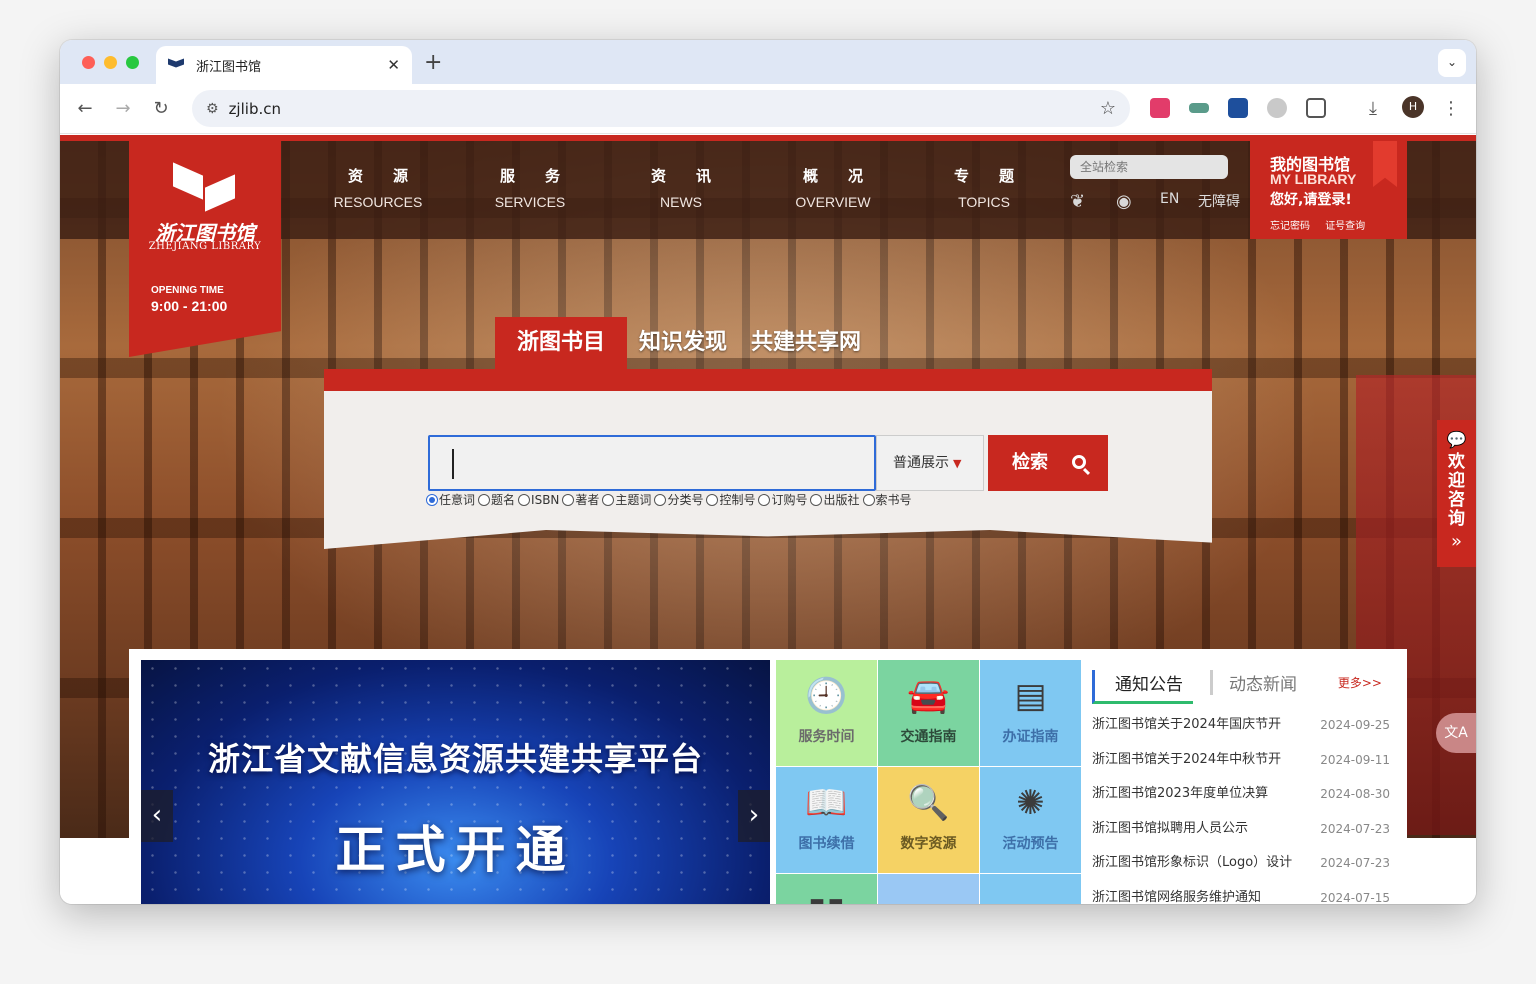 This screenshot has width=1536, height=984. I want to click on tab-knowledge-discovery: 知识发现, so click(683, 343).